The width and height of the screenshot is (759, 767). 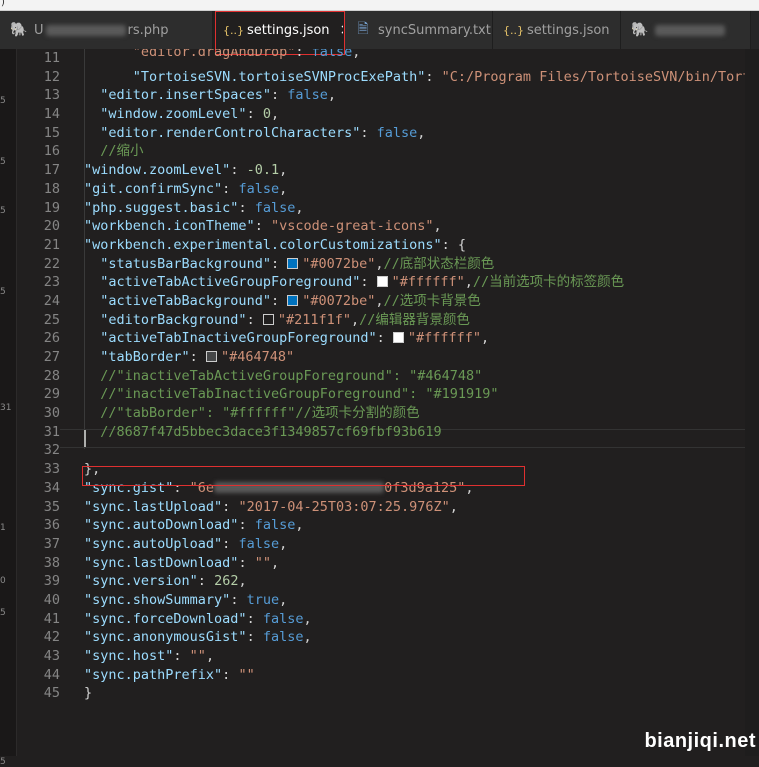 What do you see at coordinates (161, 562) in the screenshot?
I see `code-token: "sync.lastDownload"` at bounding box center [161, 562].